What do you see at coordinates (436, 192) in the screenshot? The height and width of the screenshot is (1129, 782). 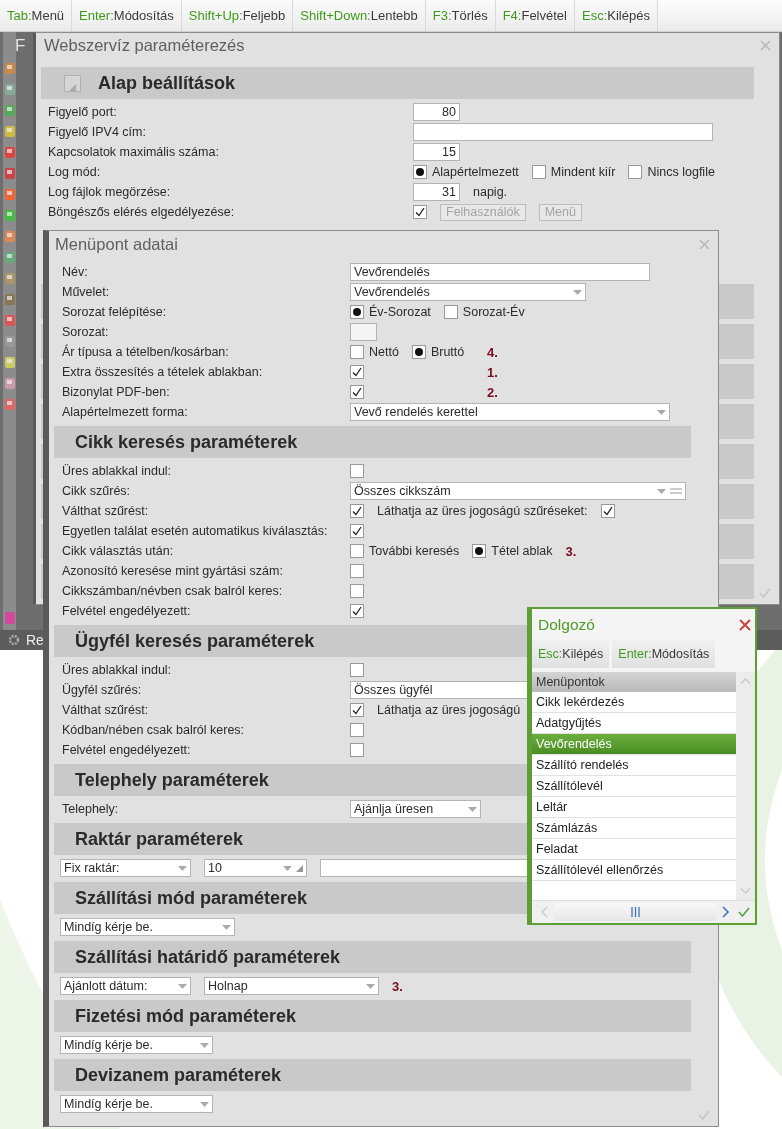 I see `number-field: 31` at bounding box center [436, 192].